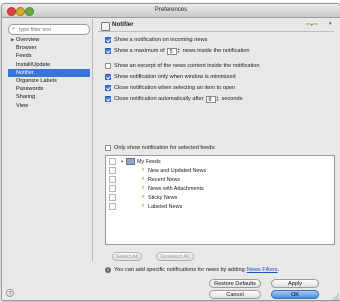  I want to click on window-title: Preferences, so click(171, 10).